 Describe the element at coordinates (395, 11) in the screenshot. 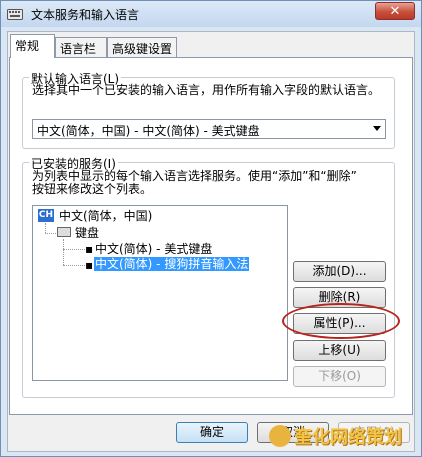

I see `close-button: ✕` at that location.